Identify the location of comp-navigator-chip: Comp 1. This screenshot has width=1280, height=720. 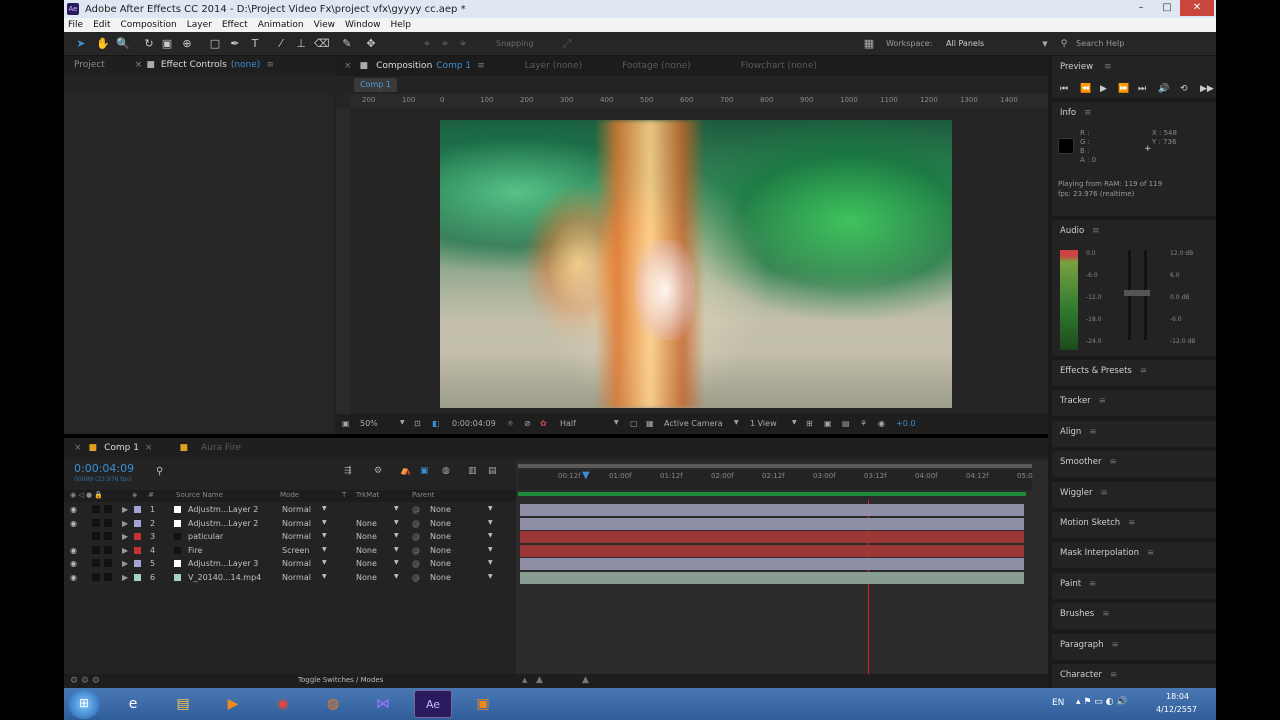
(375, 85).